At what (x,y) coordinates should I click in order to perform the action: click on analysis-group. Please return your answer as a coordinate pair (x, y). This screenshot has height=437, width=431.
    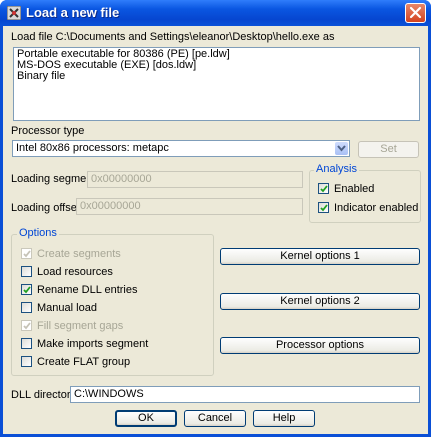
    Looking at the image, I should click on (365, 196).